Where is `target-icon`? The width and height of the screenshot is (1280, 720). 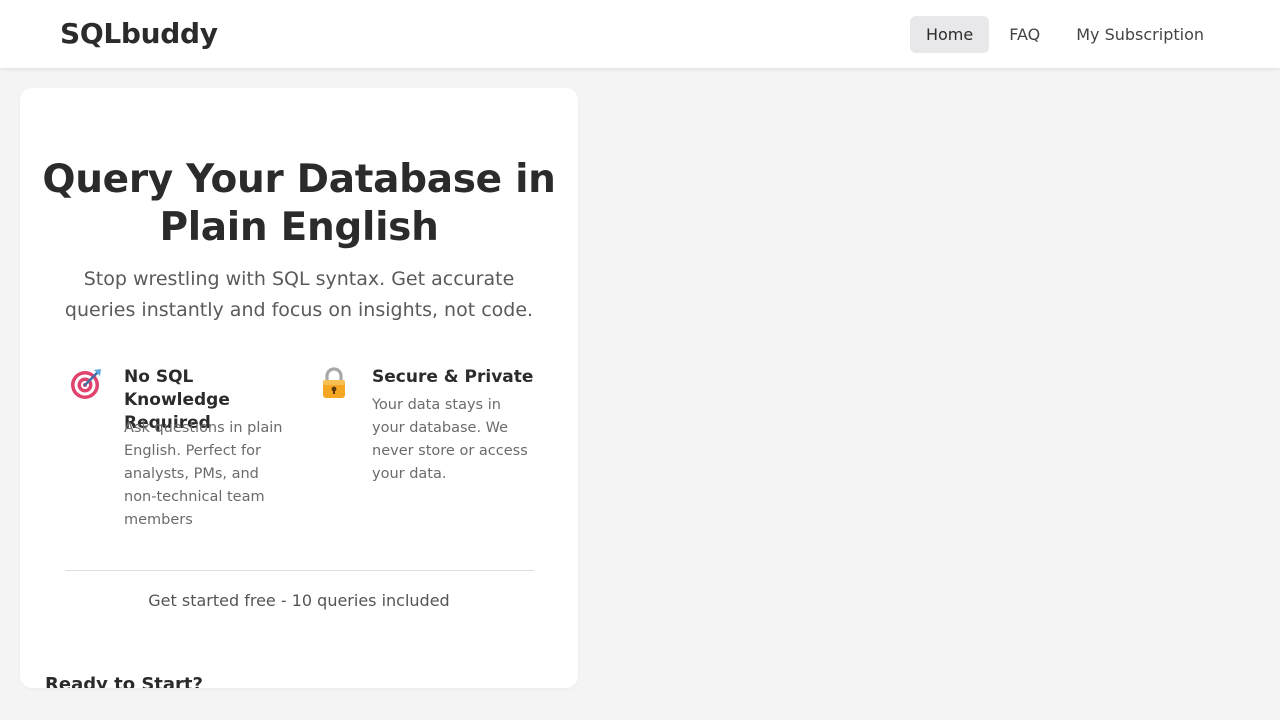 target-icon is located at coordinates (87, 383).